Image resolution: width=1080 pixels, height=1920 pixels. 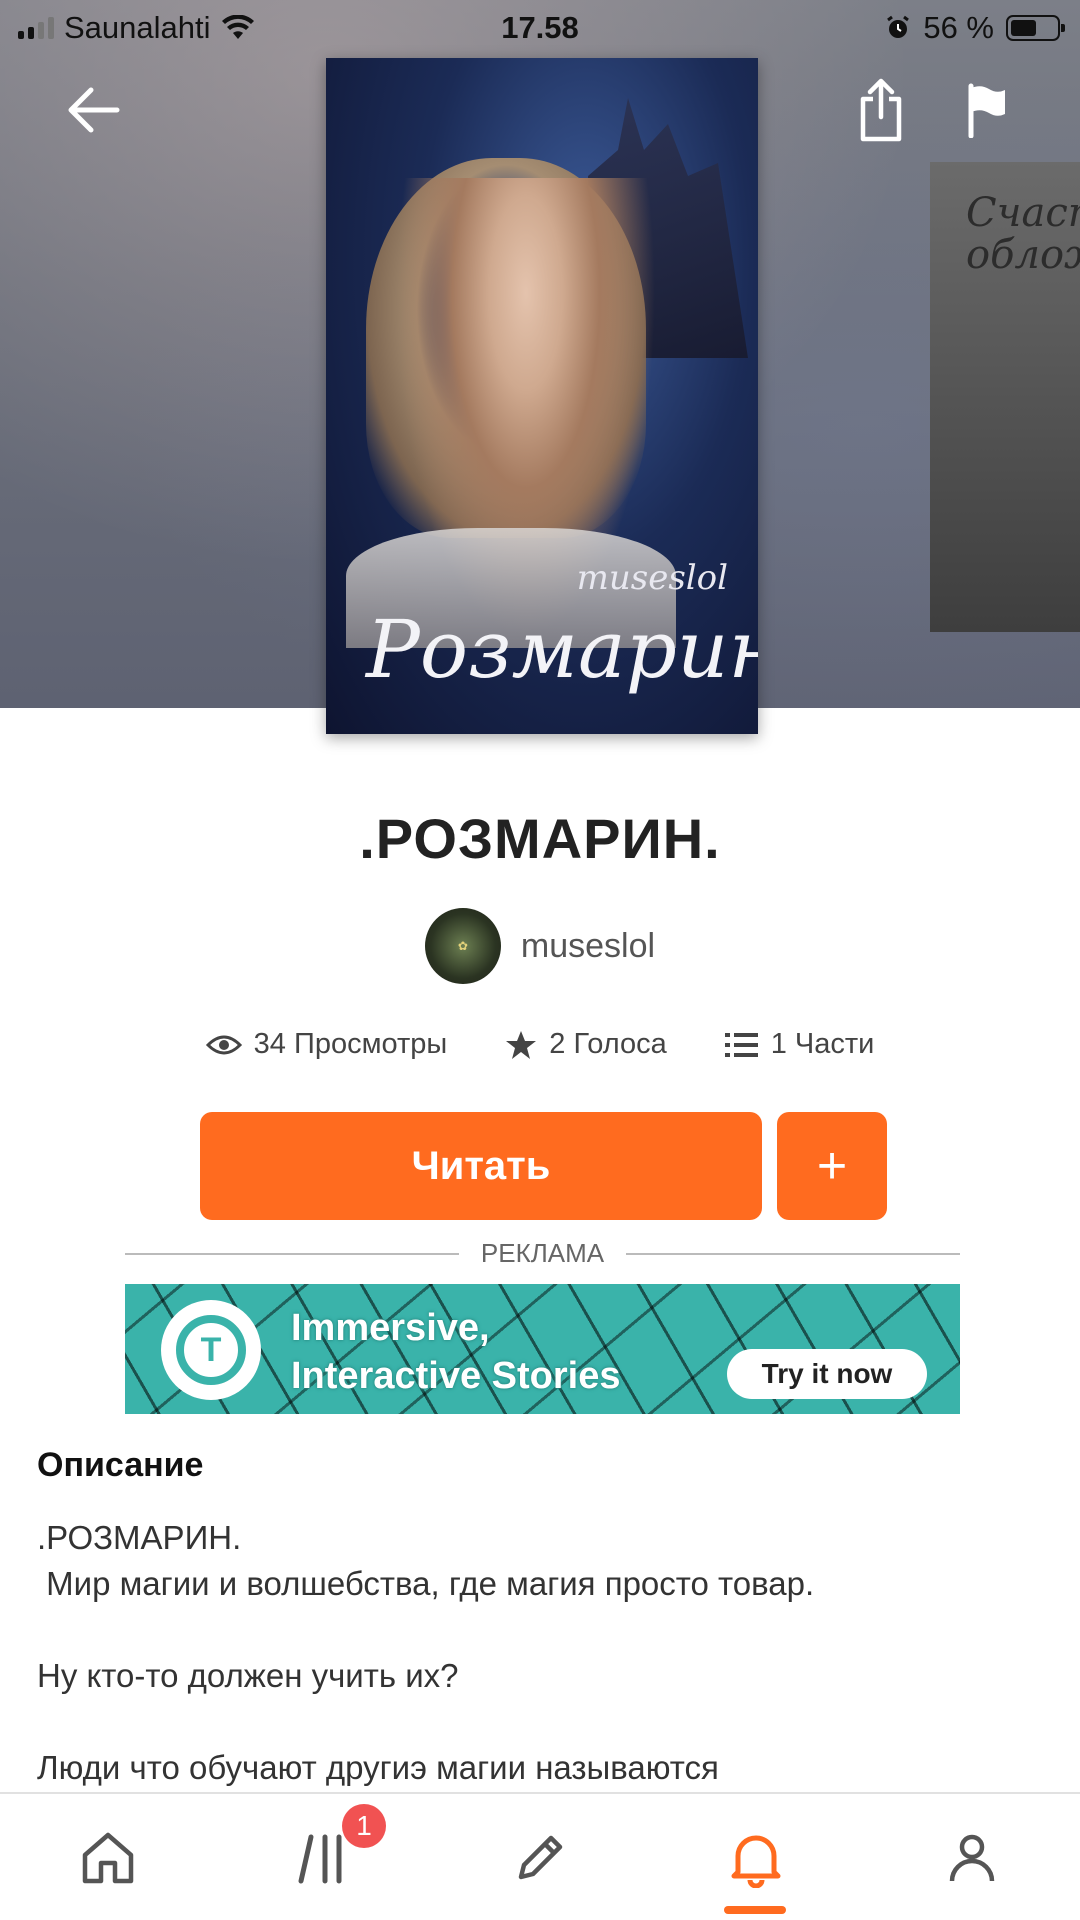 I want to click on pencil-icon, so click(x=540, y=1857).